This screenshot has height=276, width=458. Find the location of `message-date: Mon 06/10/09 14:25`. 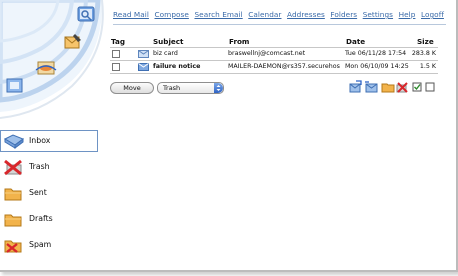

message-date: Mon 06/10/09 14:25 is located at coordinates (377, 66).